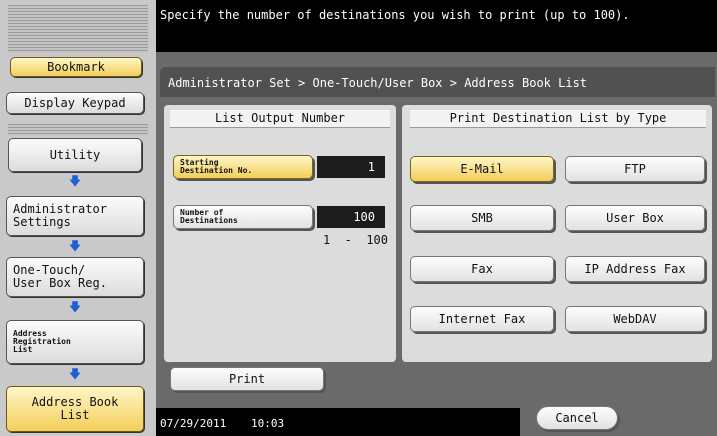 This screenshot has width=717, height=436. I want to click on sidebar-item-address-book-list: Address Book List, so click(75, 409).